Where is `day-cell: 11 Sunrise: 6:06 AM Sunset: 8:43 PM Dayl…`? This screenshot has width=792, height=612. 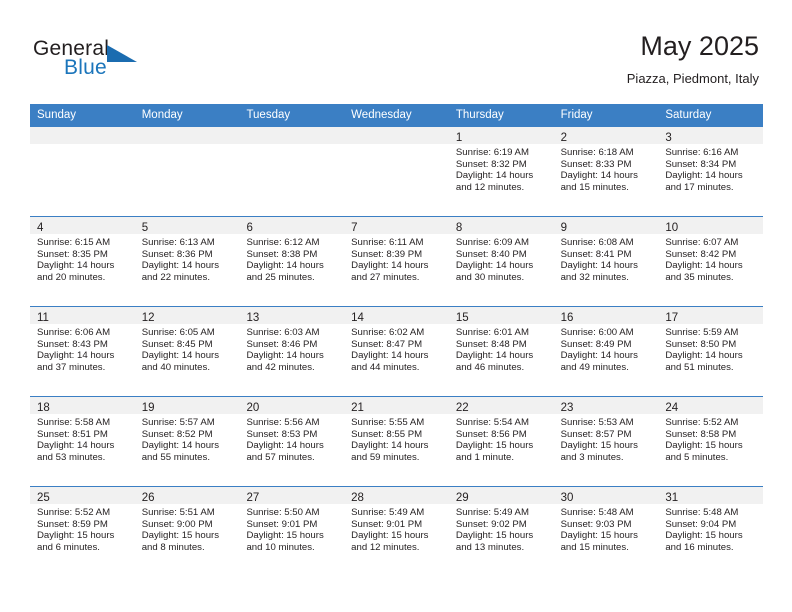 day-cell: 11 Sunrise: 6:06 AM Sunset: 8:43 PM Dayl… is located at coordinates (82, 351).